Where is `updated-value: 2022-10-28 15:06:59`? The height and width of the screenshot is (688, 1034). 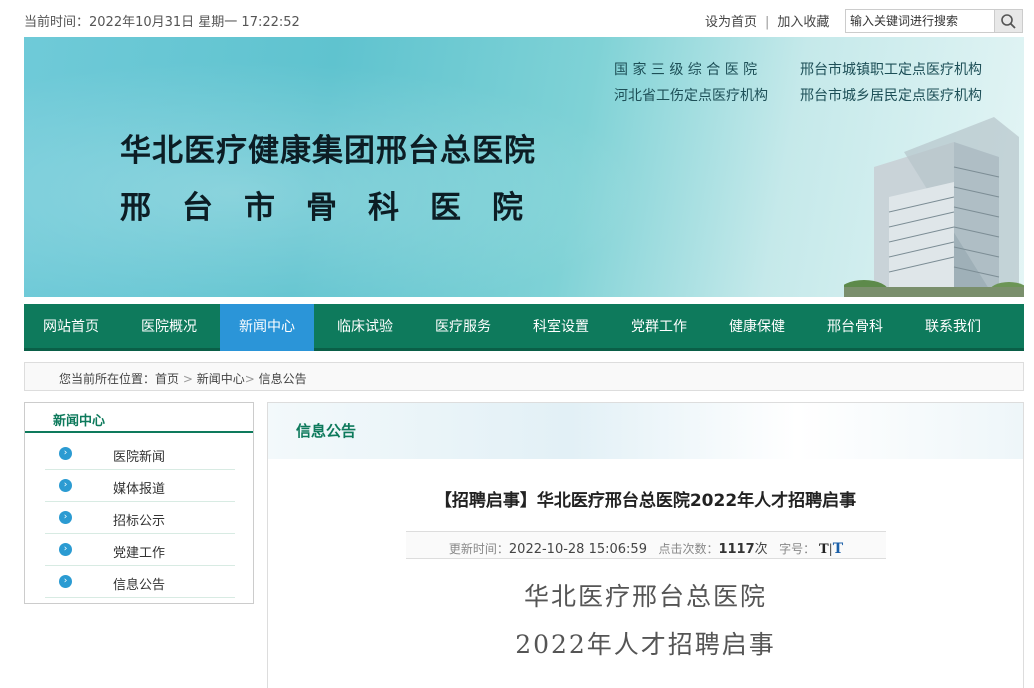
updated-value: 2022-10-28 15:06:59 is located at coordinates (577, 549).